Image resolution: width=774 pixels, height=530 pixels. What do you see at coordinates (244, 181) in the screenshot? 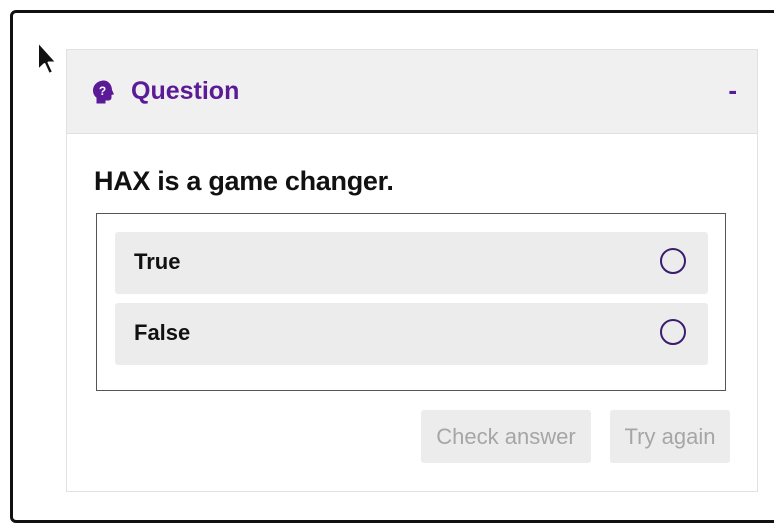
I see `question-text: HAX is a game changer.` at bounding box center [244, 181].